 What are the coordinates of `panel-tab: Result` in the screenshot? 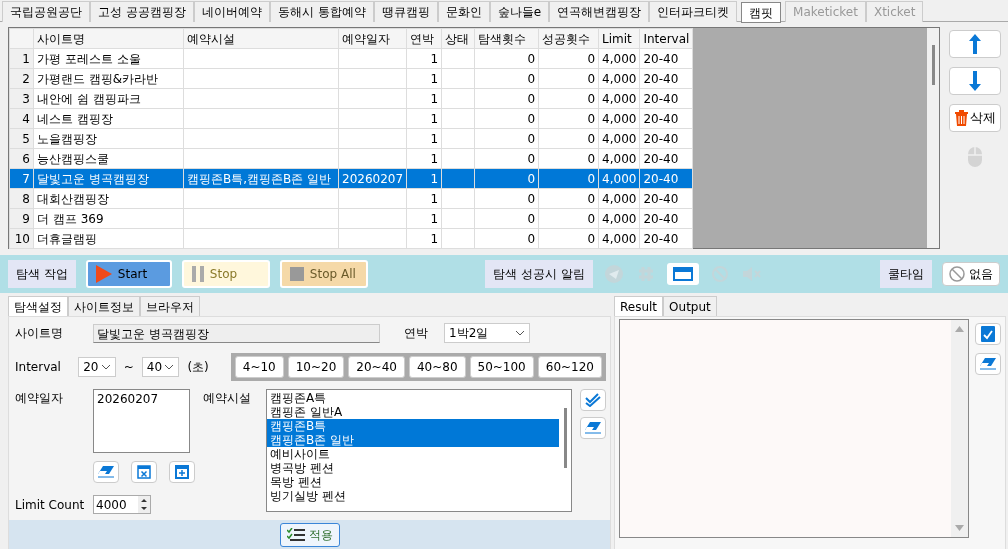 It's located at (639, 306).